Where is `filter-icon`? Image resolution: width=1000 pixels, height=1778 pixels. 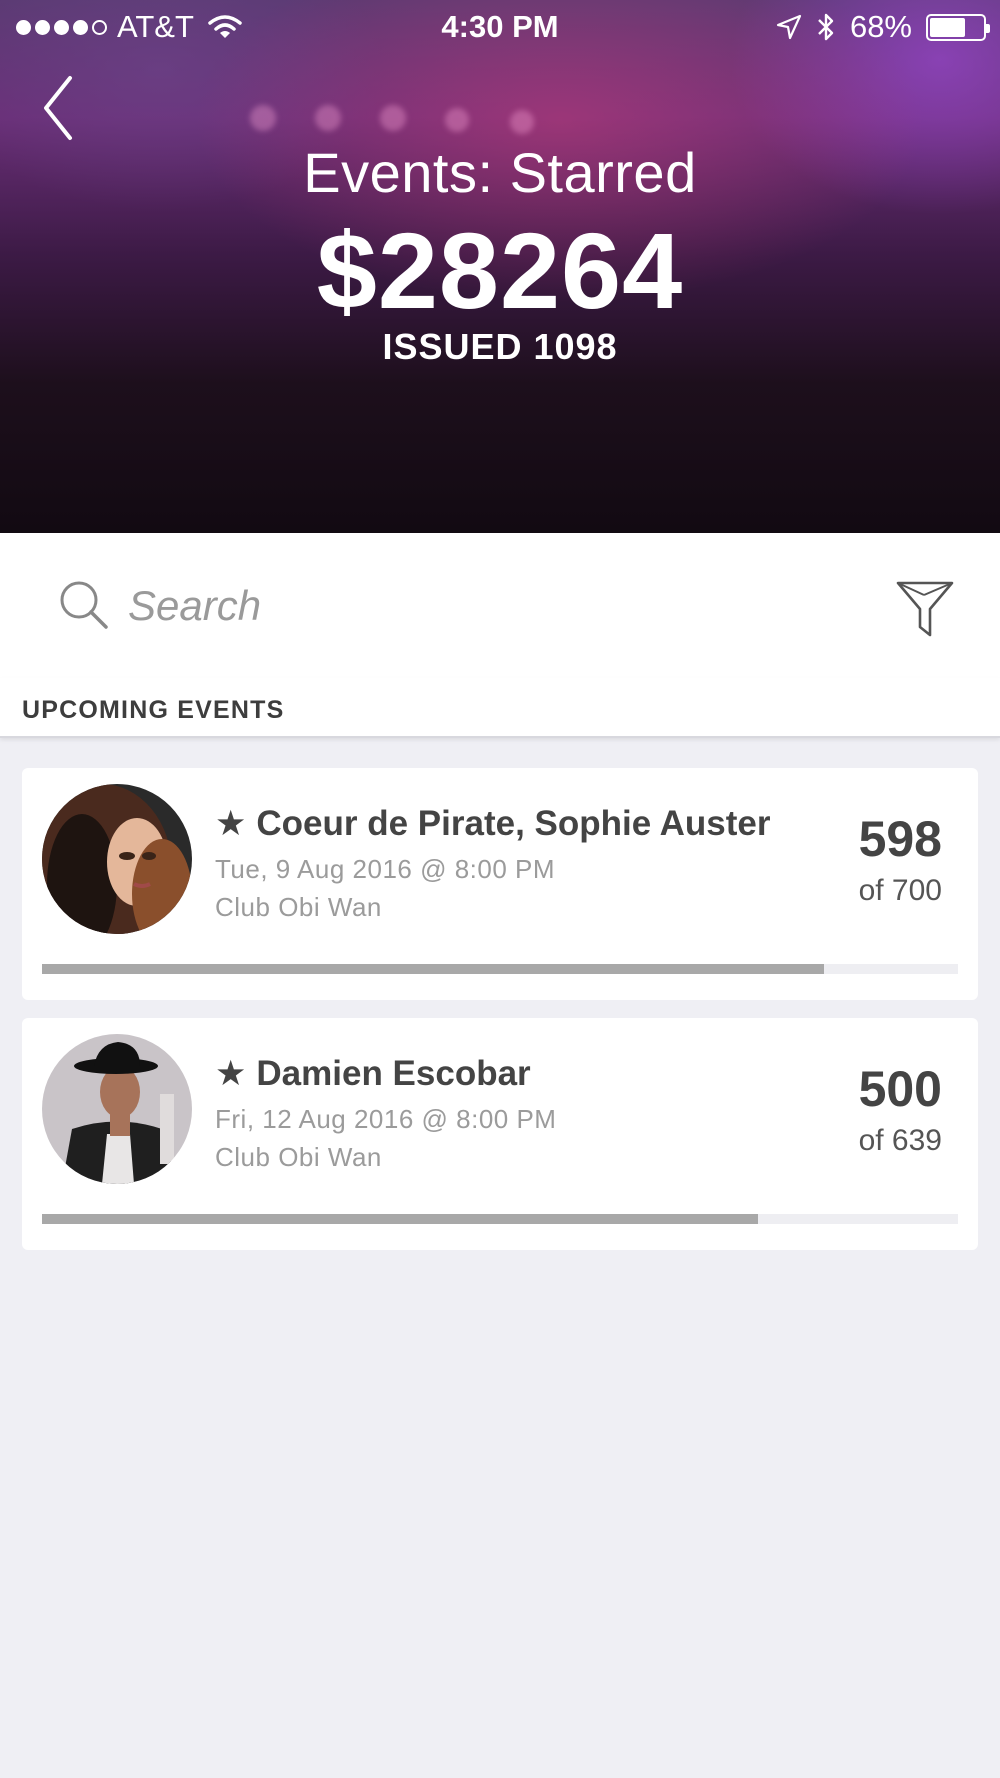 filter-icon is located at coordinates (925, 609).